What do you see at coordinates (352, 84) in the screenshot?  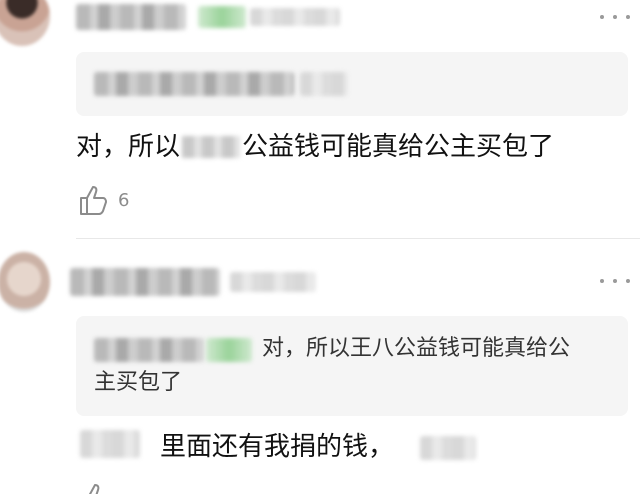 I see `quoted-comment-box` at bounding box center [352, 84].